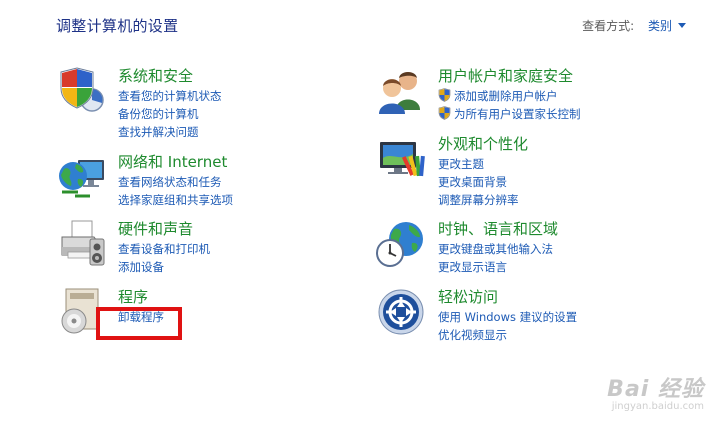 The height and width of the screenshot is (428, 718). What do you see at coordinates (498, 267) in the screenshot?
I see `link-change-display-language: 更改显示语言` at bounding box center [498, 267].